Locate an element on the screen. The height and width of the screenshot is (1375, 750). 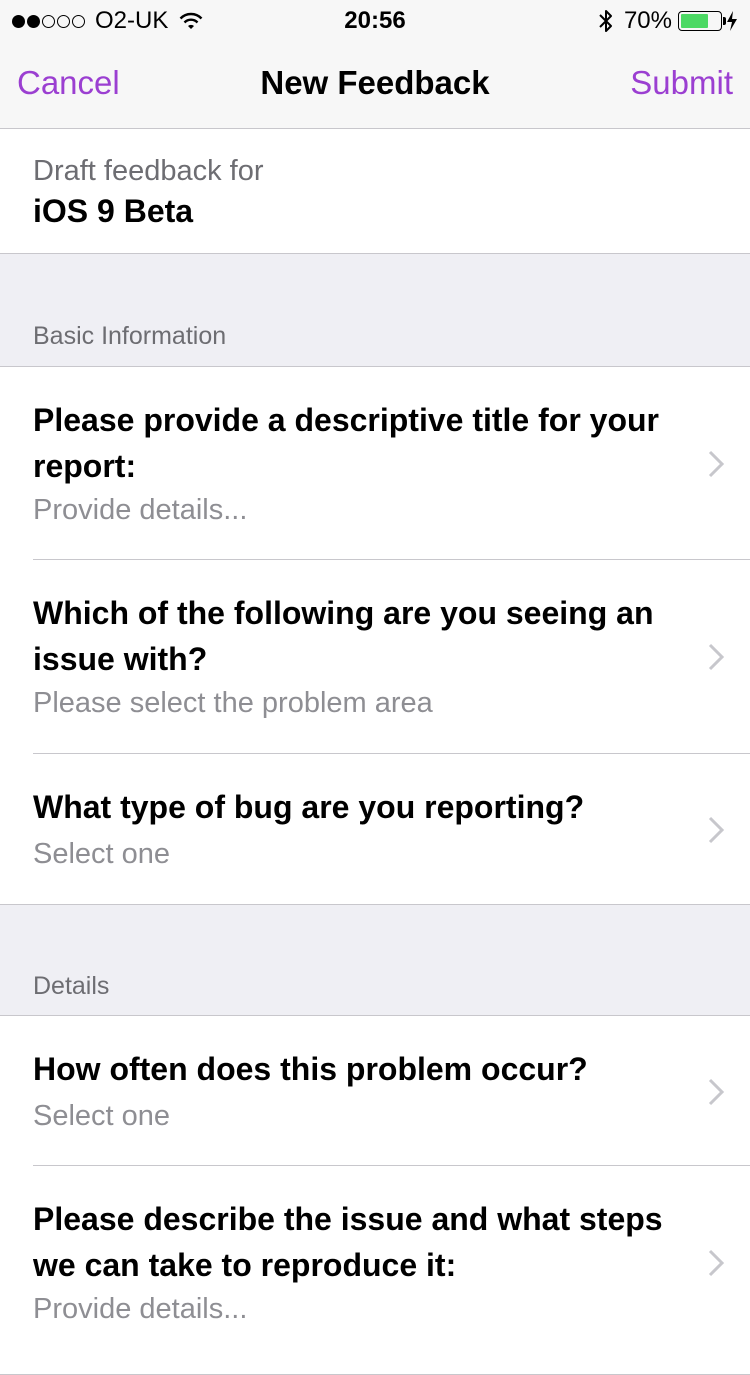
battery-percent: 70% is located at coordinates (647, 20).